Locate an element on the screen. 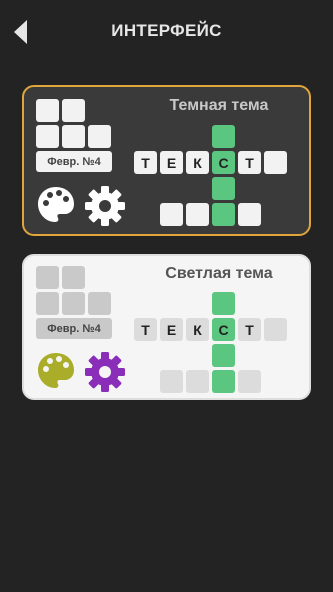 The height and width of the screenshot is (592, 333). light-theme-title: Светлая тема is located at coordinates (219, 273).